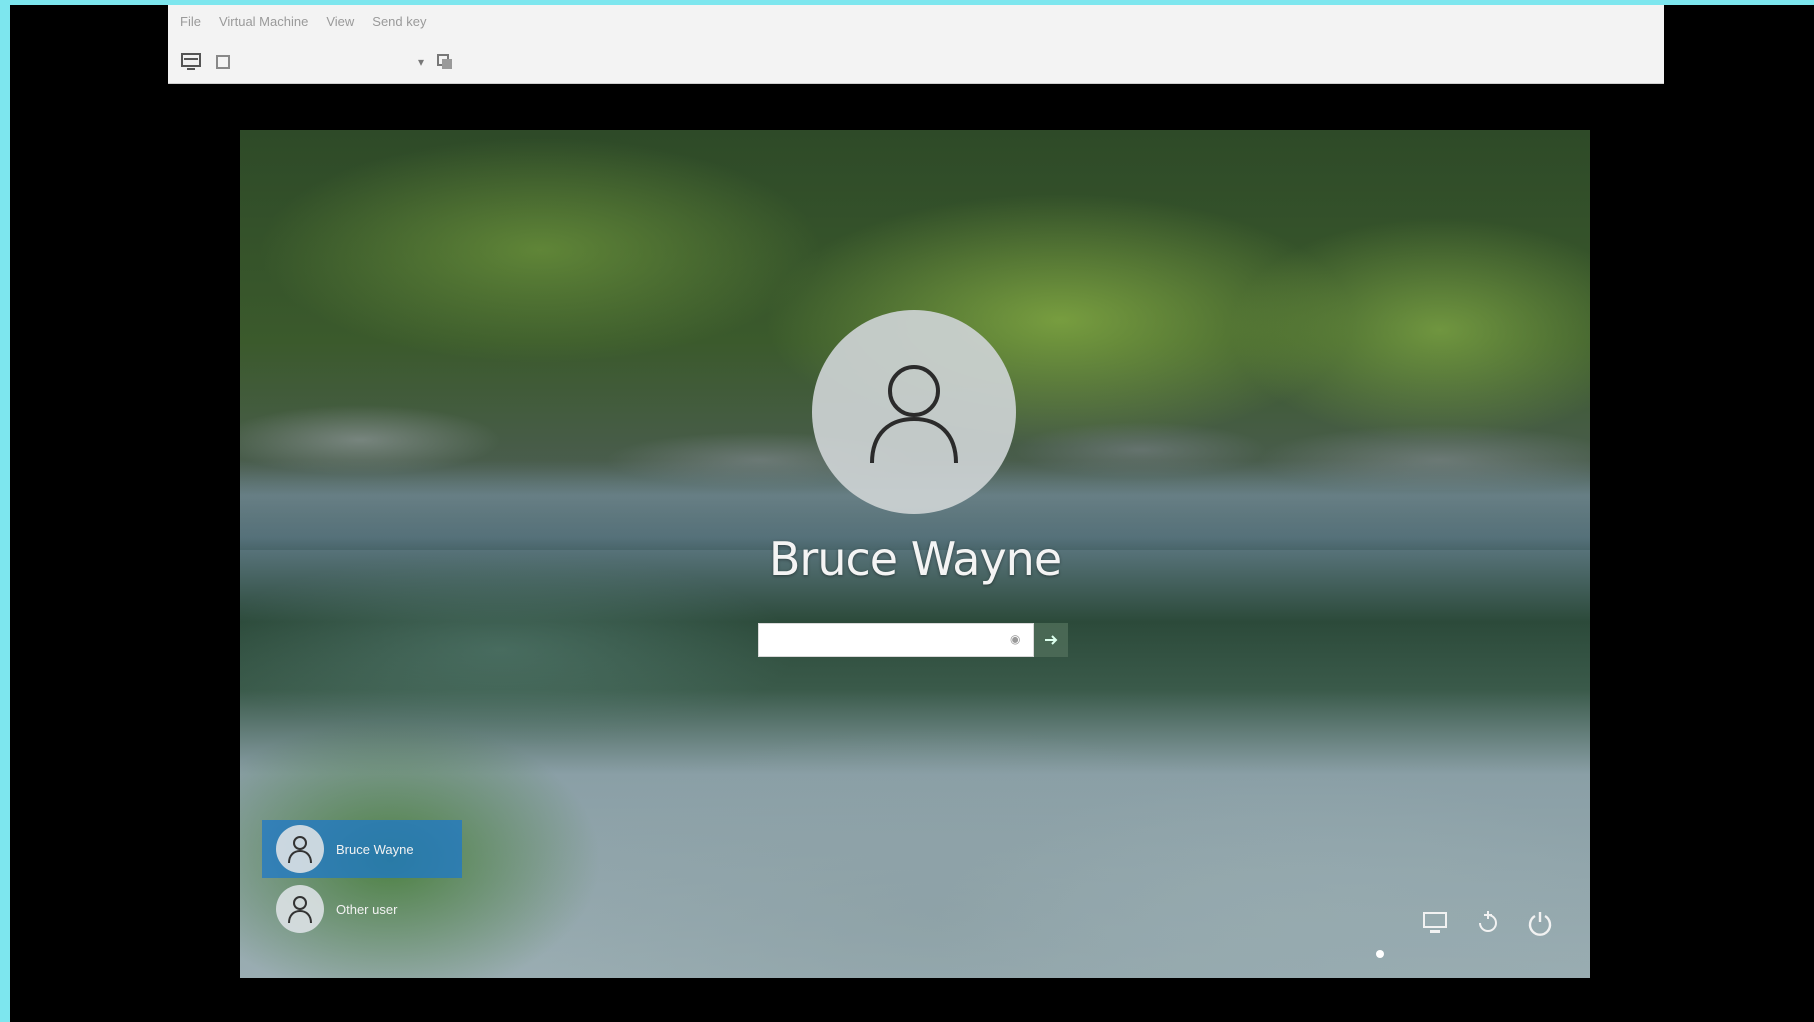  What do you see at coordinates (420, 62) in the screenshot?
I see `chevron-down-icon: ▾` at bounding box center [420, 62].